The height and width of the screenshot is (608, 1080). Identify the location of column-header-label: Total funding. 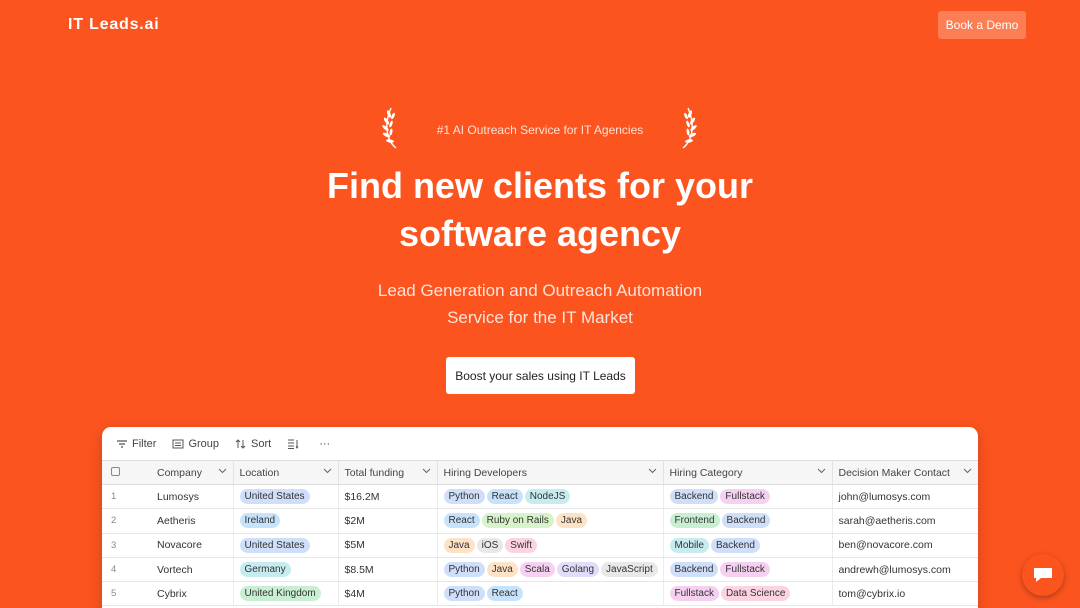
(374, 472).